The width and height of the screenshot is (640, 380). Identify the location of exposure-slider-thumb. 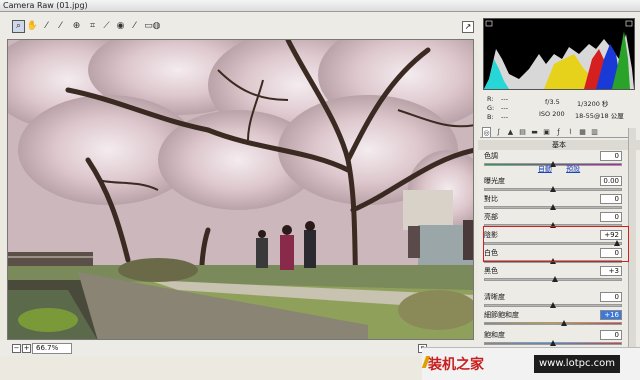
(553, 189).